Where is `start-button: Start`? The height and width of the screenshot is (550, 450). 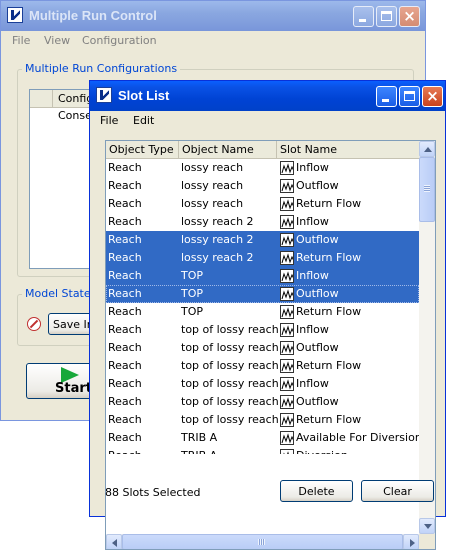 start-button: Start is located at coordinates (62, 381).